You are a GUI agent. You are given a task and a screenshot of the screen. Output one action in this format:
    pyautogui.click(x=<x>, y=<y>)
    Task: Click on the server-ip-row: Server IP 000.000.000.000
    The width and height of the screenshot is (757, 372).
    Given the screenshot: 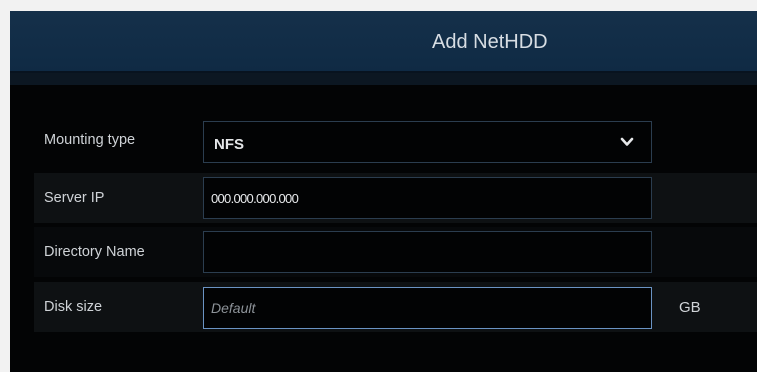 What is the action you would take?
    pyautogui.click(x=383, y=198)
    